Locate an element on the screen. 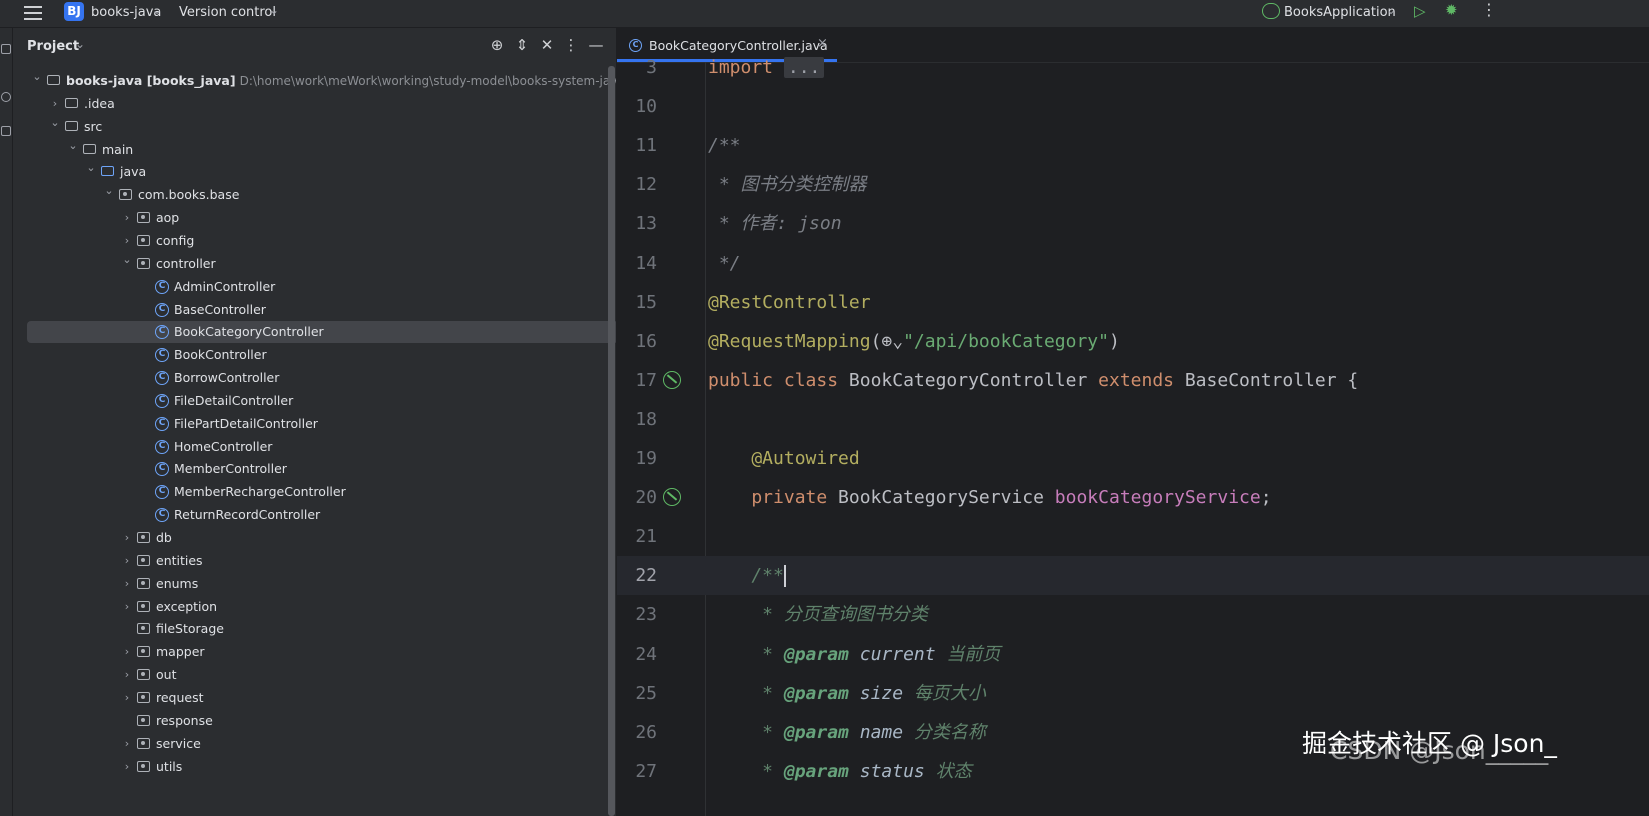 This screenshot has height=816, width=1649. run-config-icon is located at coordinates (1271, 11).